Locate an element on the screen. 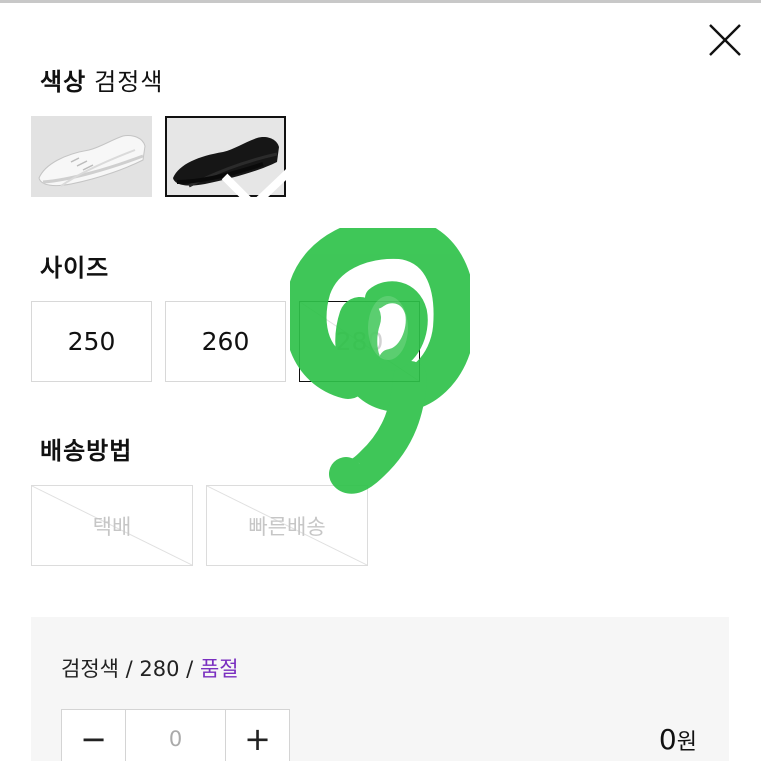  quantity-value: 0 is located at coordinates (175, 735).